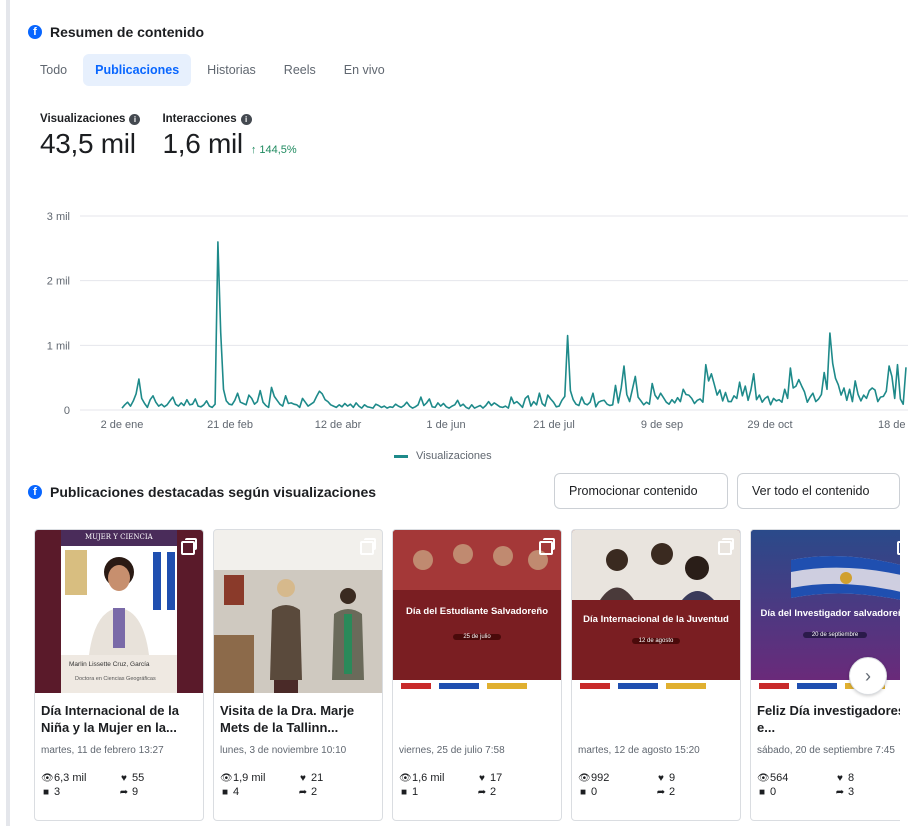  What do you see at coordinates (119, 785) in the screenshot?
I see `post-stats: 👁 6,3 mil ♥ 55 ■ 3 ➦ 9` at bounding box center [119, 785].